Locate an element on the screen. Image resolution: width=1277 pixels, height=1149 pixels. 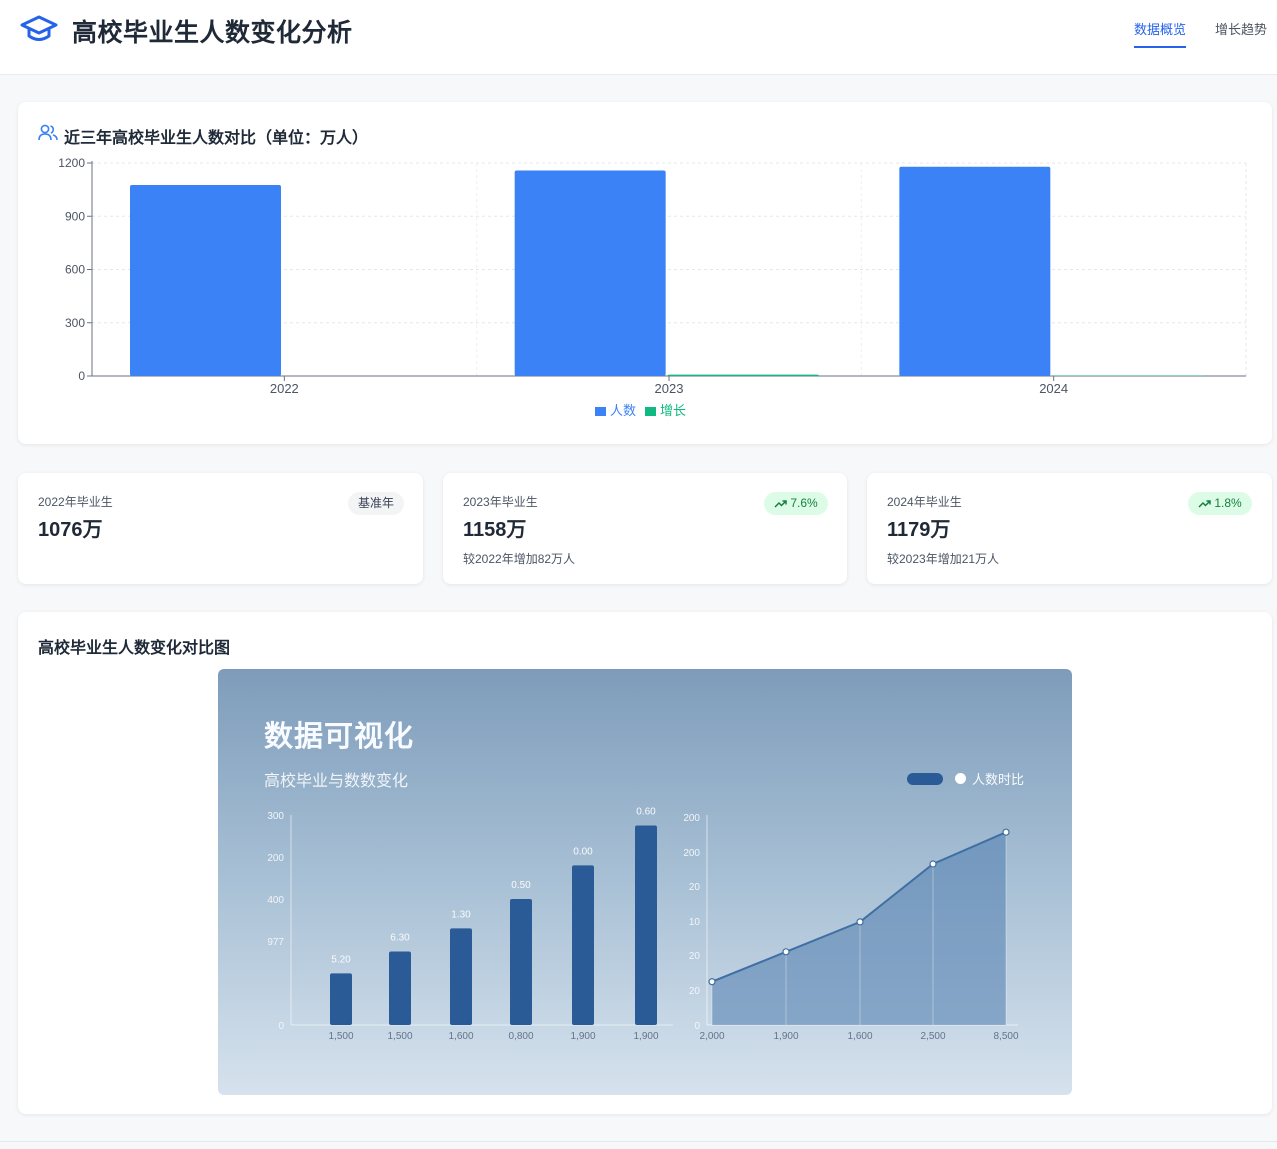
footer-divider is located at coordinates (638, 1141).